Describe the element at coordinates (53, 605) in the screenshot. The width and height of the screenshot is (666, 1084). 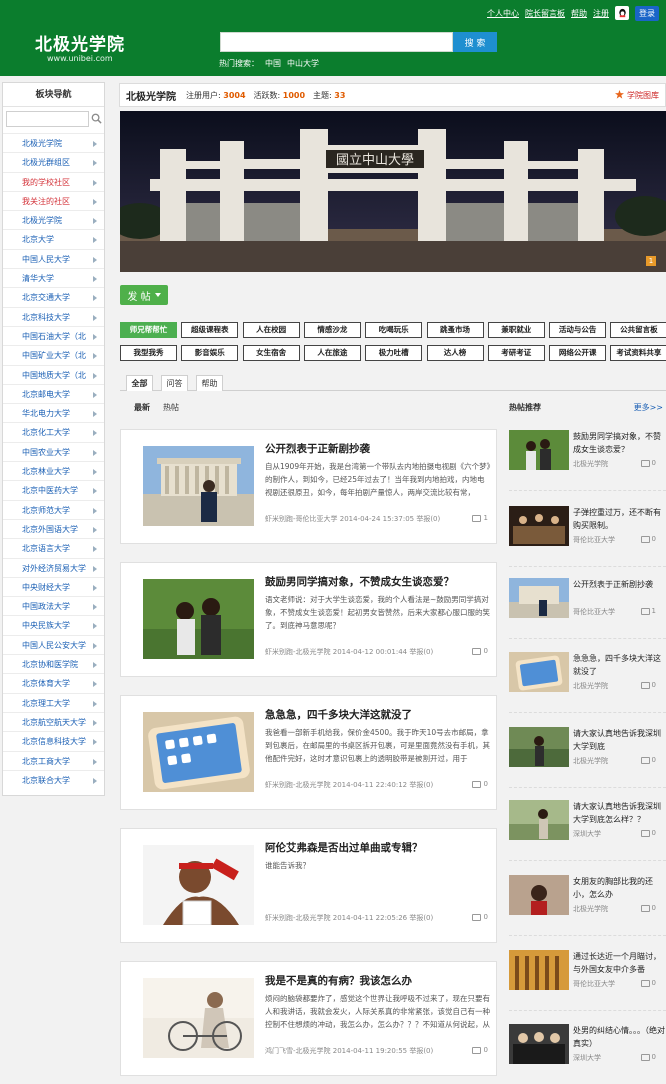
I see `sidebar-item: 中国政法大学` at that location.